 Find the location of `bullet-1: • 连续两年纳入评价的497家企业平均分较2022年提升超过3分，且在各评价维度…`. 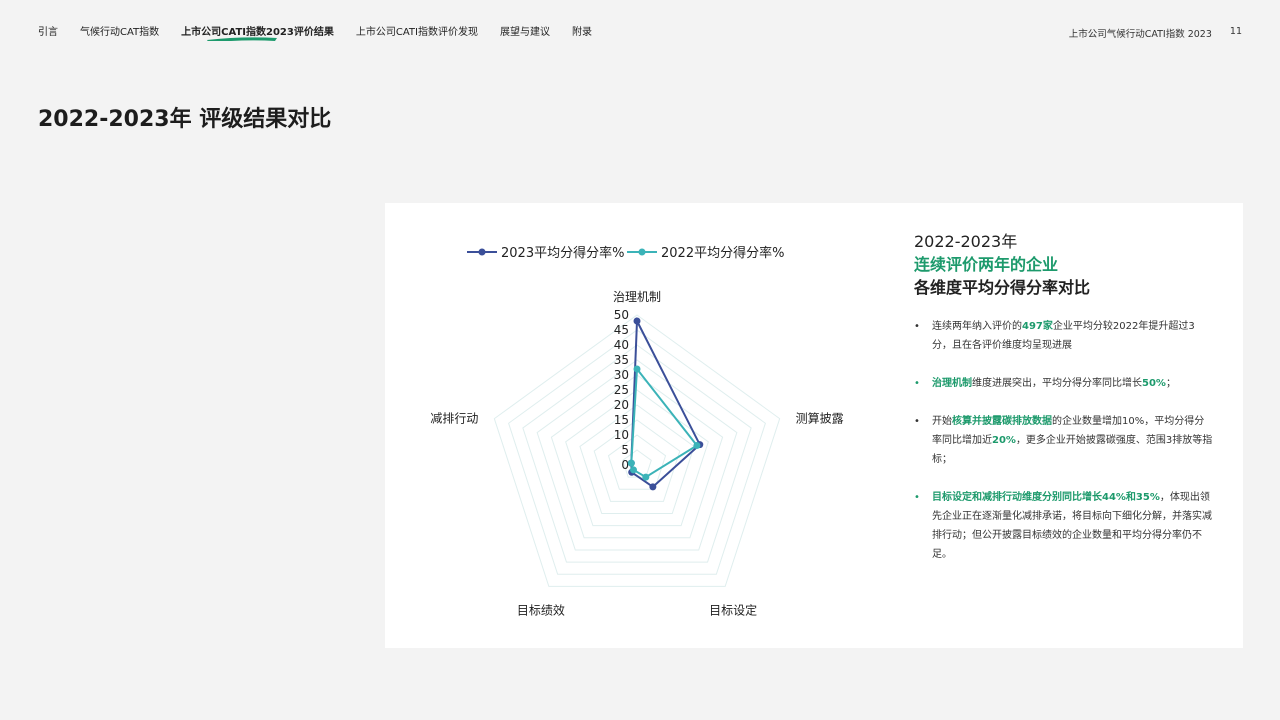

bullet-1: • 连续两年纳入评价的497家企业平均分较2022年提升超过3分，且在各评价维度… is located at coordinates (1064, 336).